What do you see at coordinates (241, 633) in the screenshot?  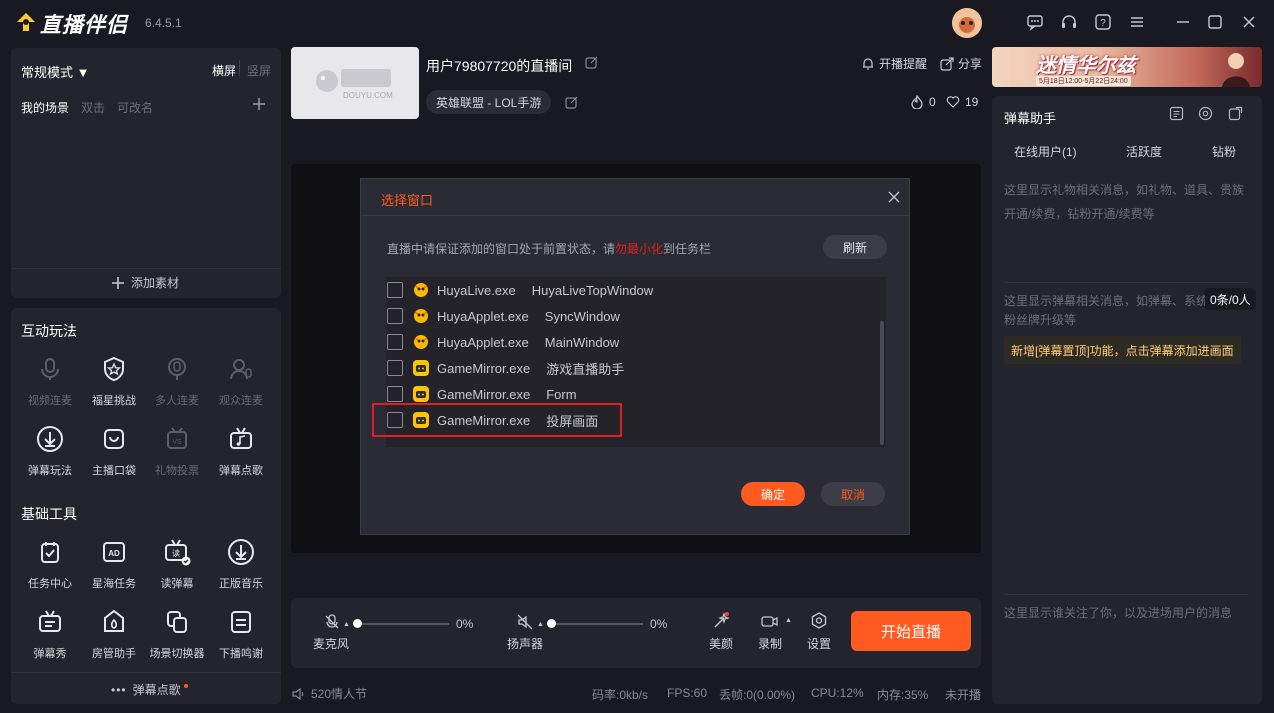 I see `offline-thanks-button: 下播鸣谢` at bounding box center [241, 633].